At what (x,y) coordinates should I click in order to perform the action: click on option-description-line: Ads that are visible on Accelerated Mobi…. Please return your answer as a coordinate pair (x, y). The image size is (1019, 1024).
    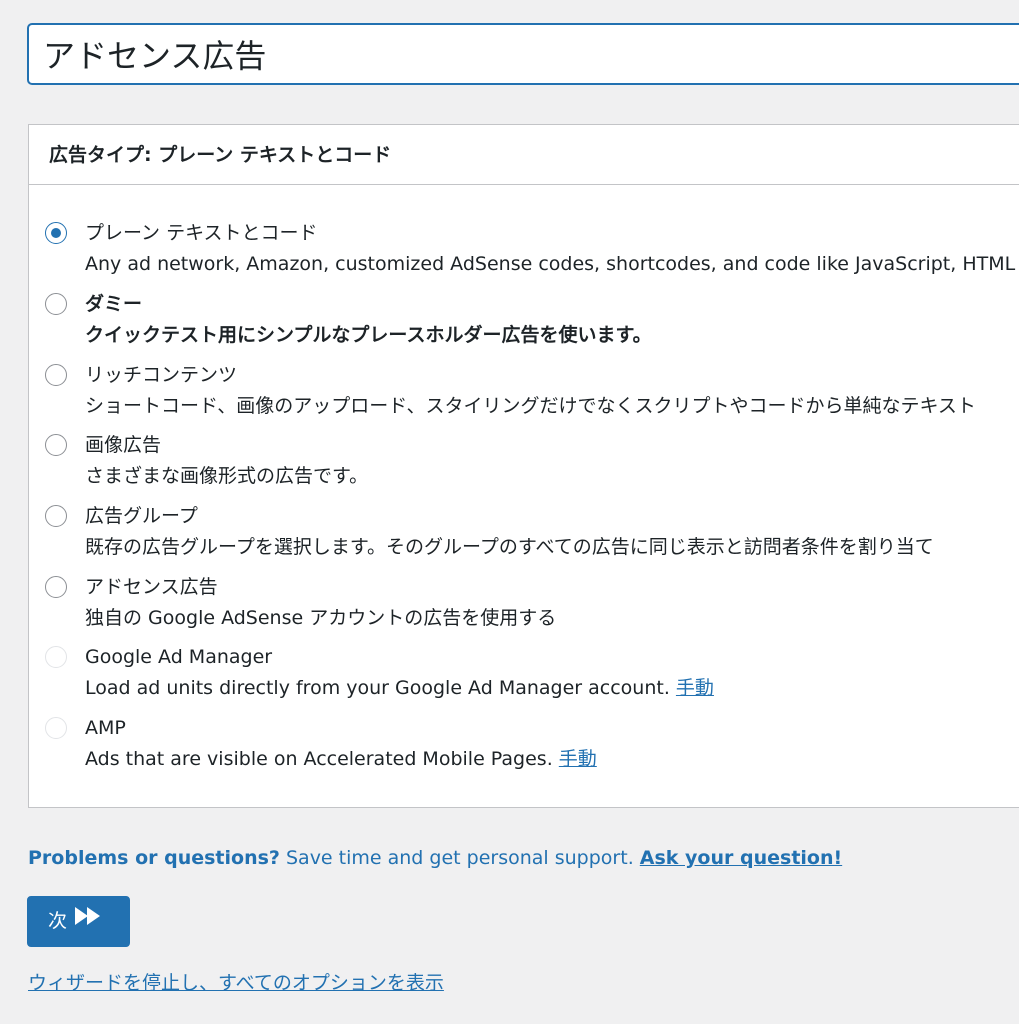
    Looking at the image, I should click on (341, 759).